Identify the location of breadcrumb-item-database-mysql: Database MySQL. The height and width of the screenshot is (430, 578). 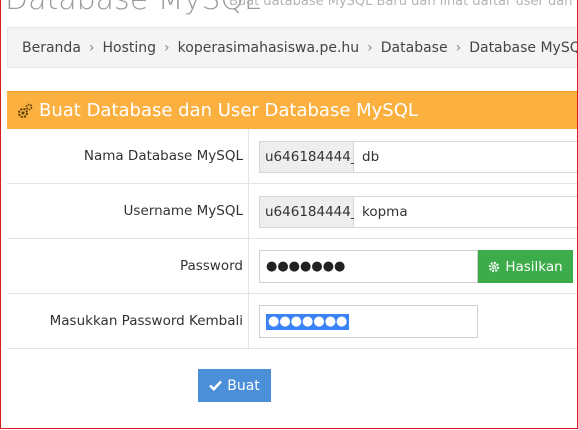
(523, 47).